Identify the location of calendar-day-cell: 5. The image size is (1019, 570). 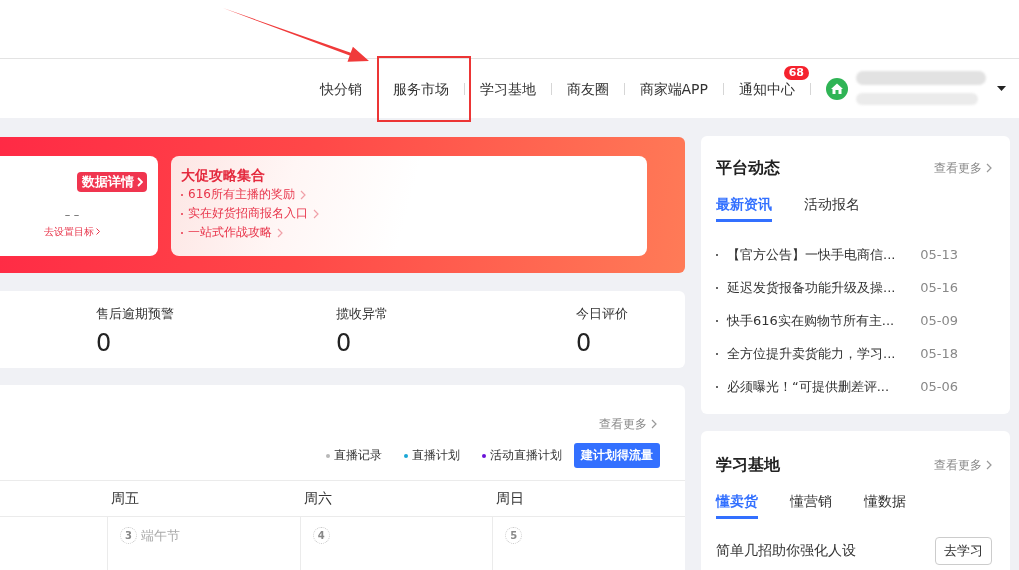
(588, 543).